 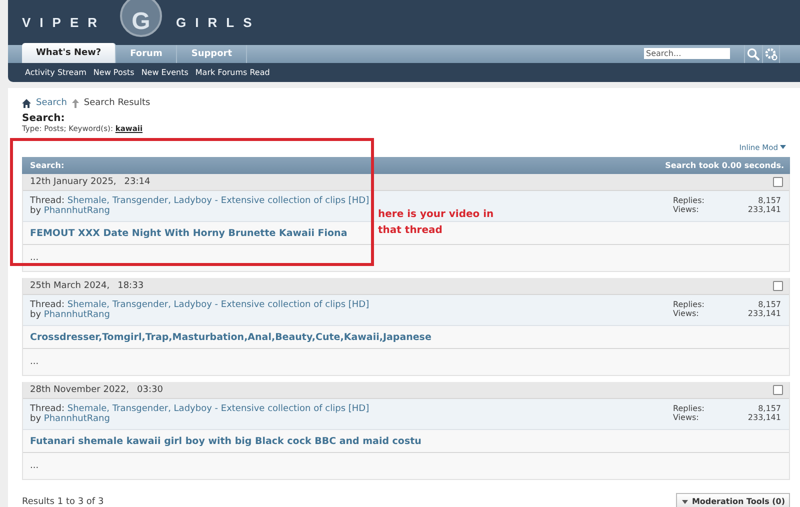 What do you see at coordinates (131, 286) in the screenshot?
I see `post-time: 18:33` at bounding box center [131, 286].